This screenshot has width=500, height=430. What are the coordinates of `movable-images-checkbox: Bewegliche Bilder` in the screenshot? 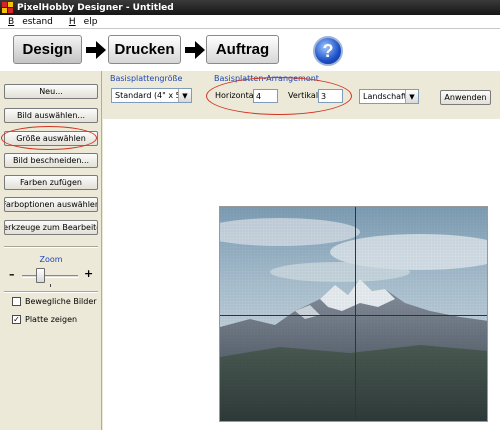 It's located at (54, 301).